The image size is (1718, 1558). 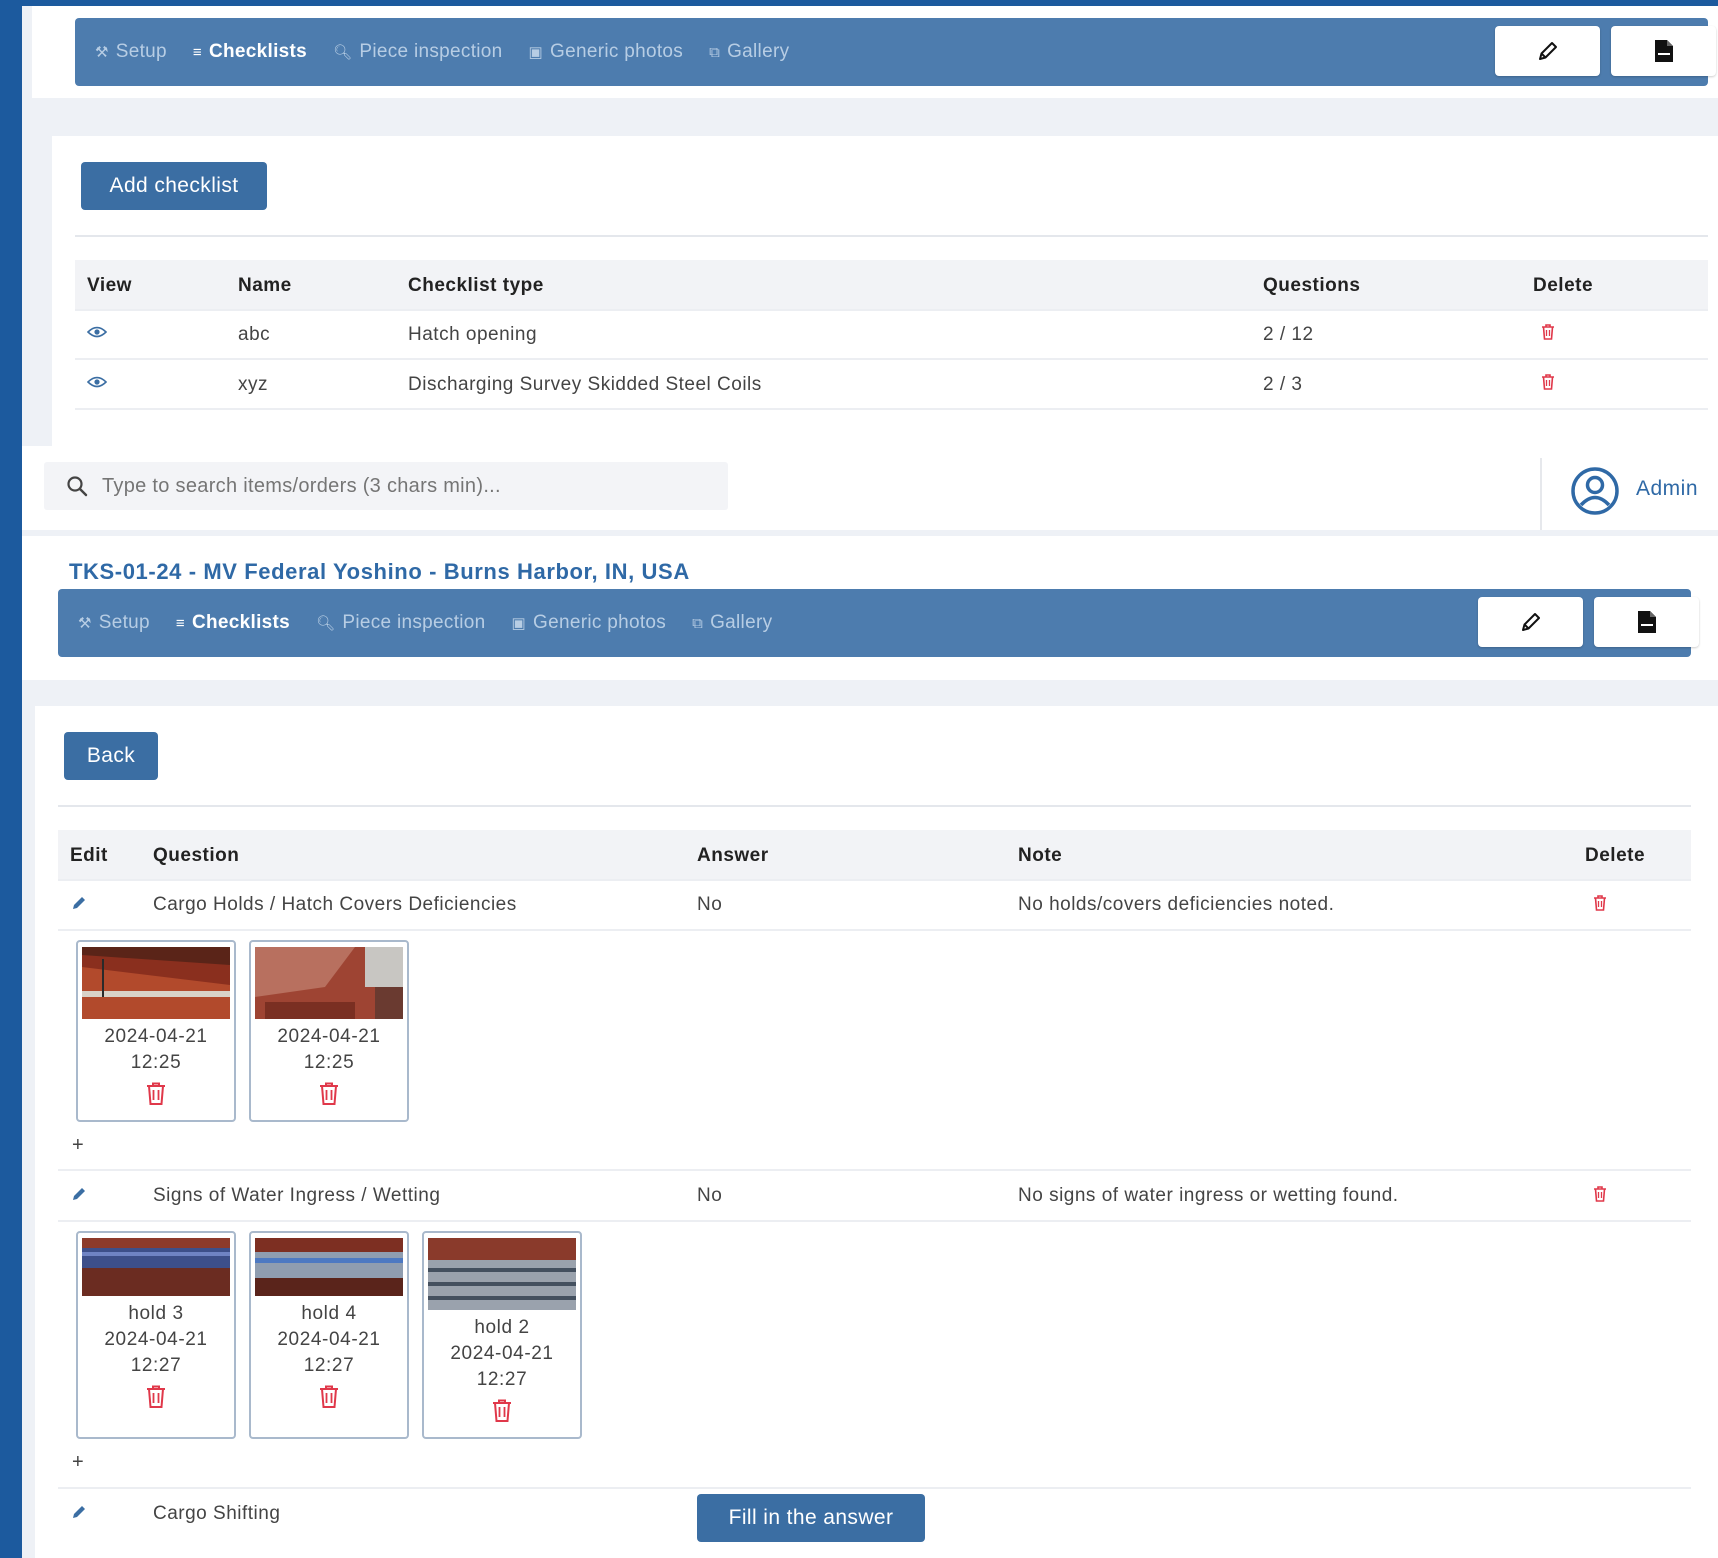 What do you see at coordinates (502, 1335) in the screenshot?
I see `photo-thumbnail: hold 2 2024-04-21 12:27` at bounding box center [502, 1335].